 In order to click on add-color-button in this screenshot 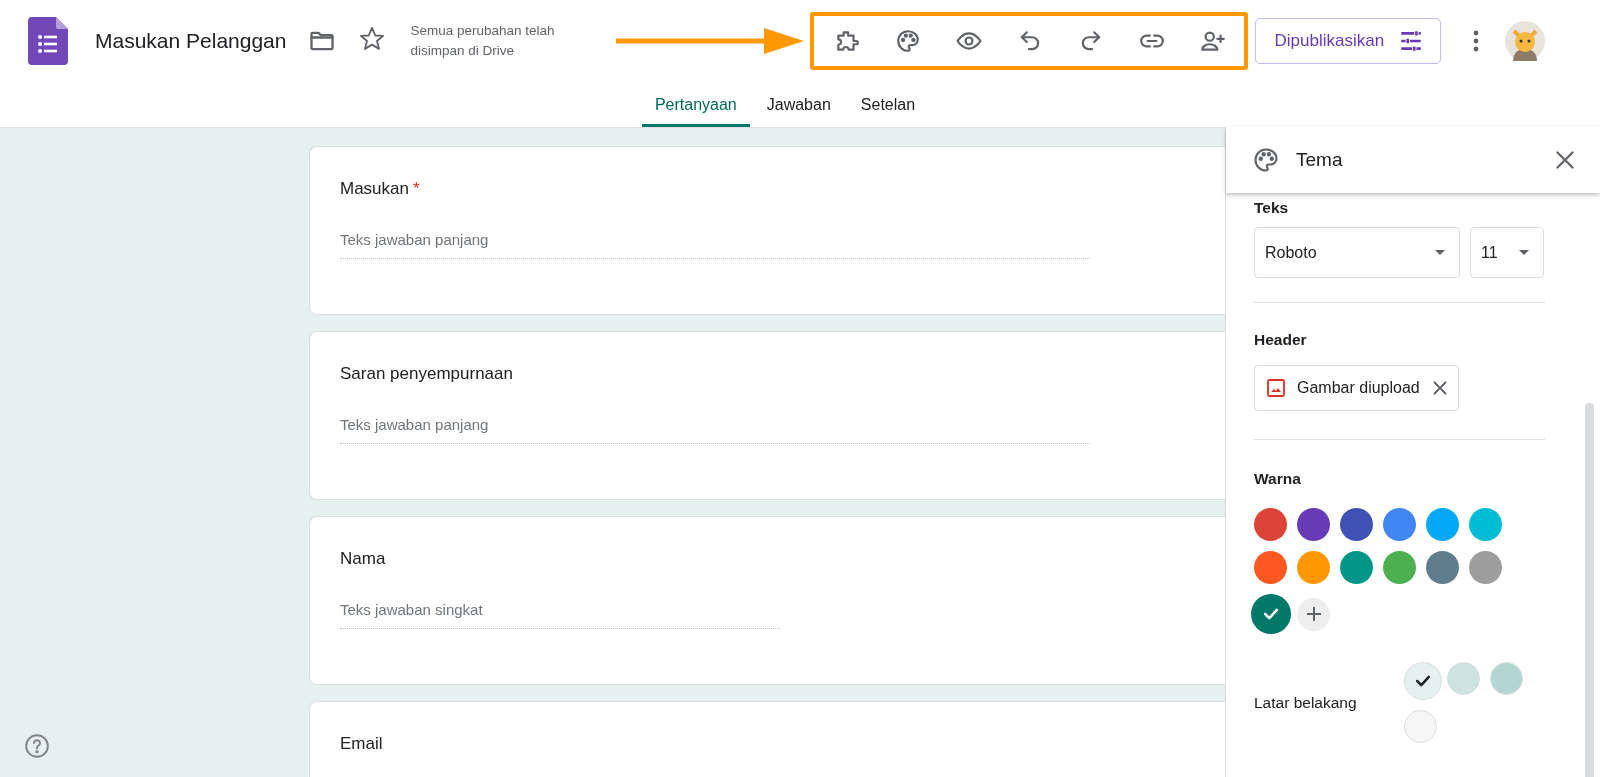, I will do `click(1313, 614)`.